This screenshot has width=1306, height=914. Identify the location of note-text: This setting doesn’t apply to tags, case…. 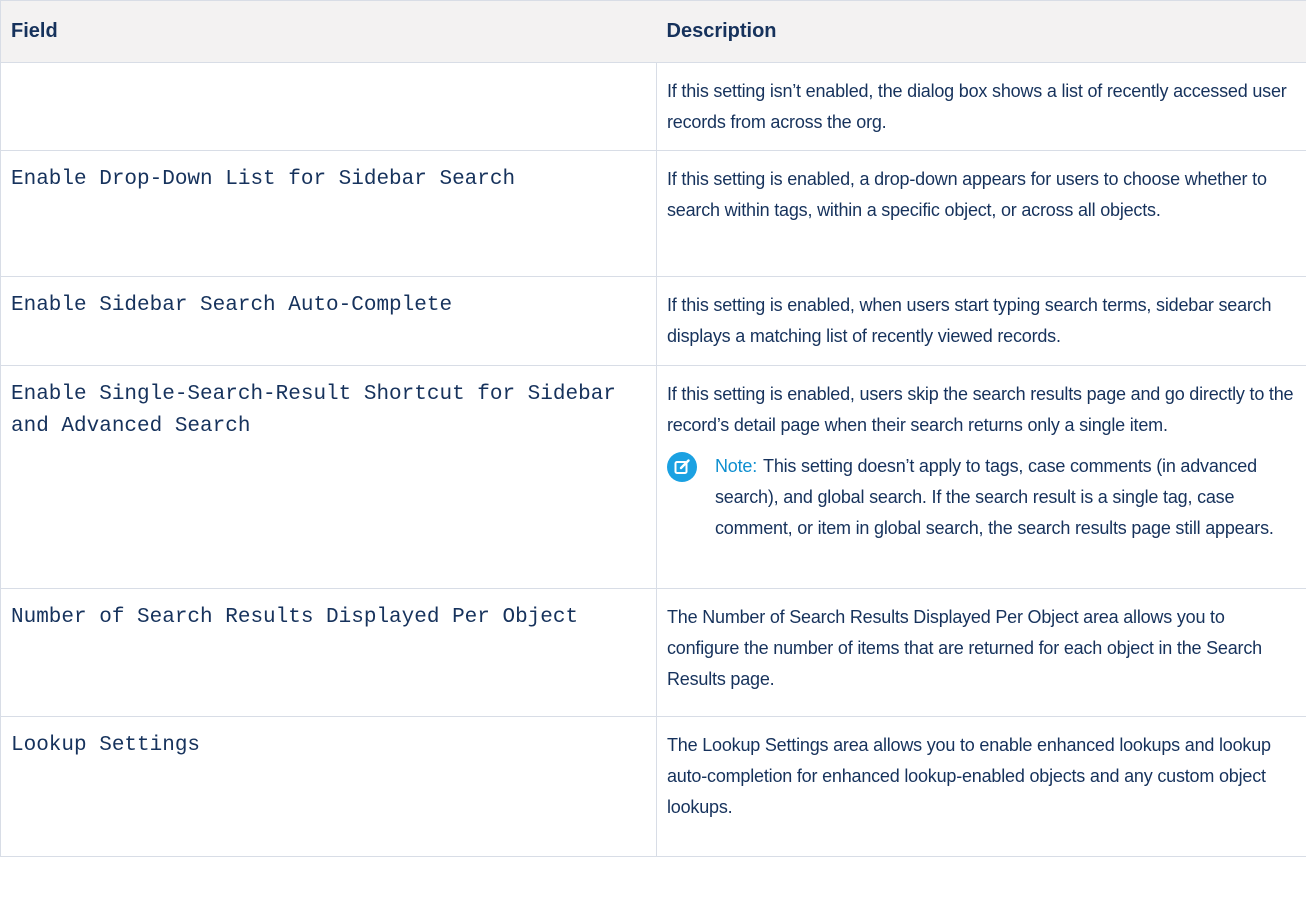
(994, 497).